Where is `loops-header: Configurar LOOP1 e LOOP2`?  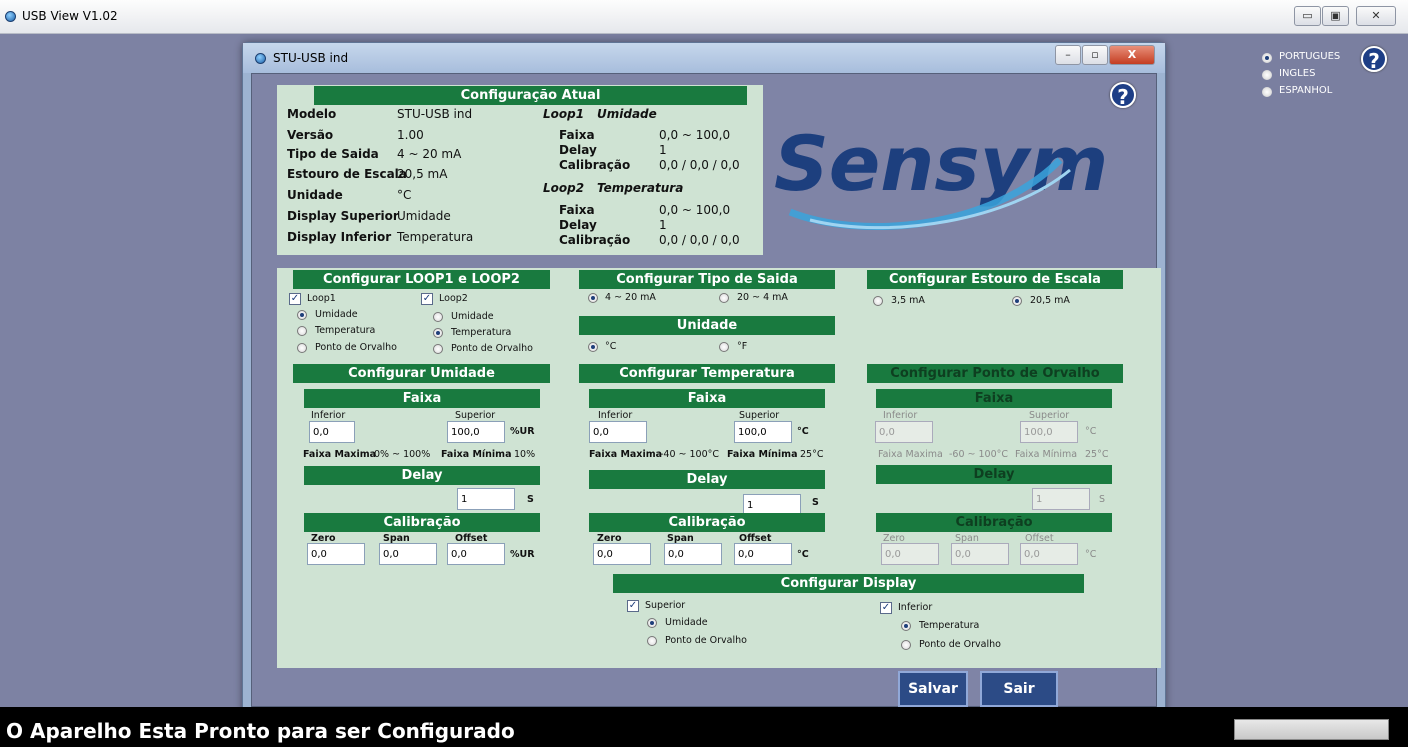
loops-header: Configurar LOOP1 e LOOP2 is located at coordinates (421, 279).